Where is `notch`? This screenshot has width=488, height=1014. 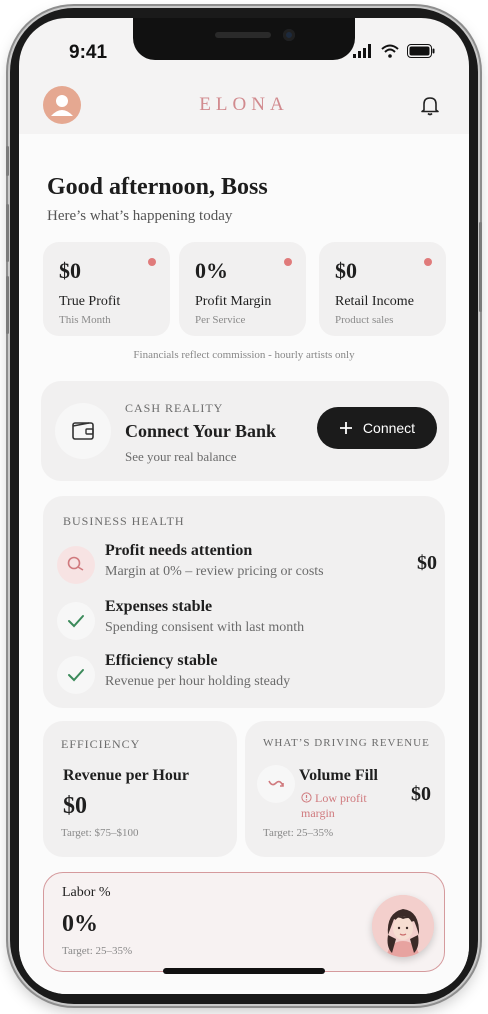
notch is located at coordinates (244, 39).